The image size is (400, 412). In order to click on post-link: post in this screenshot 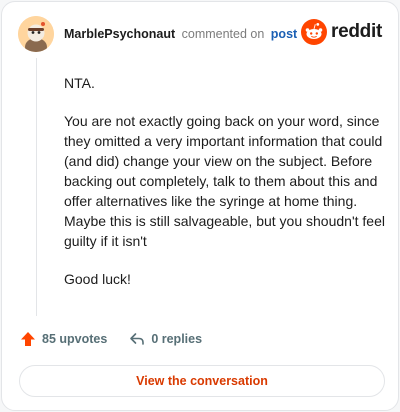, I will do `click(284, 34)`.